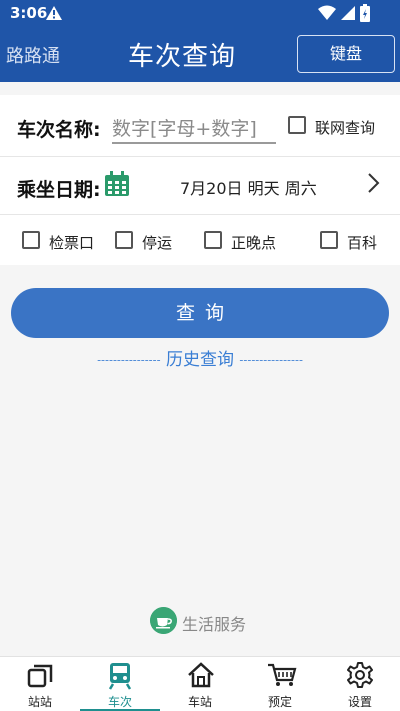 Image resolution: width=400 pixels, height=711 pixels. I want to click on nav-item-station: 车站, so click(200, 684).